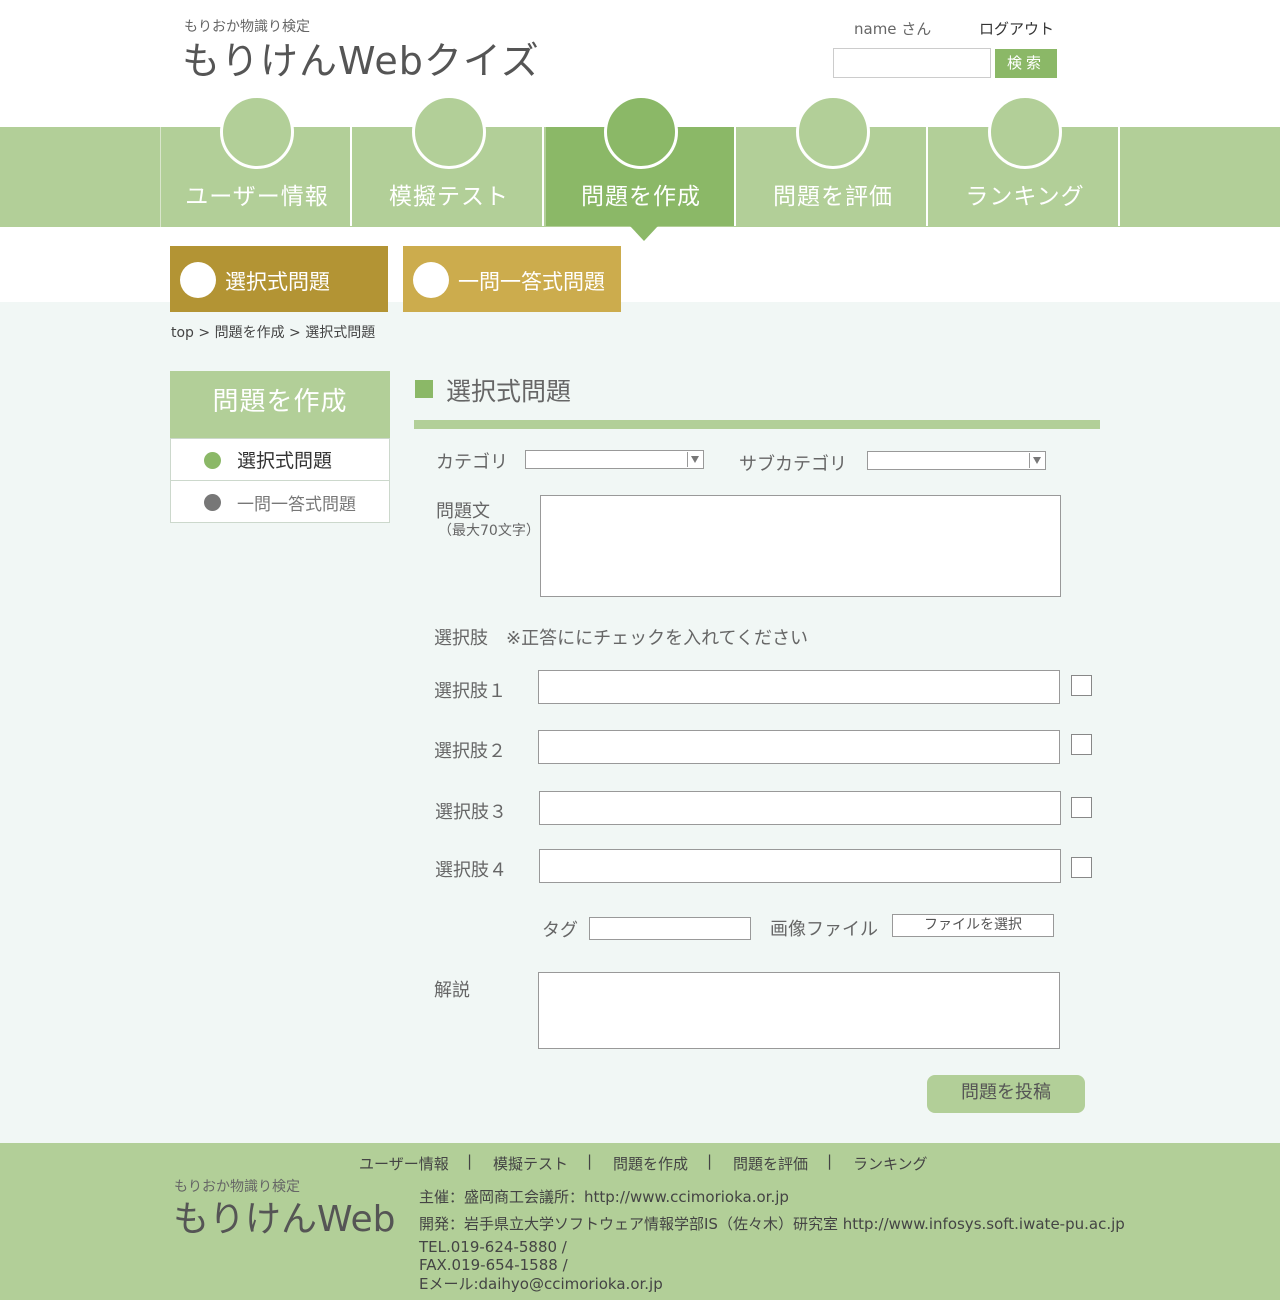 The height and width of the screenshot is (1300, 1280). What do you see at coordinates (296, 505) in the screenshot?
I see `side-item-label: 一問一答式問題` at bounding box center [296, 505].